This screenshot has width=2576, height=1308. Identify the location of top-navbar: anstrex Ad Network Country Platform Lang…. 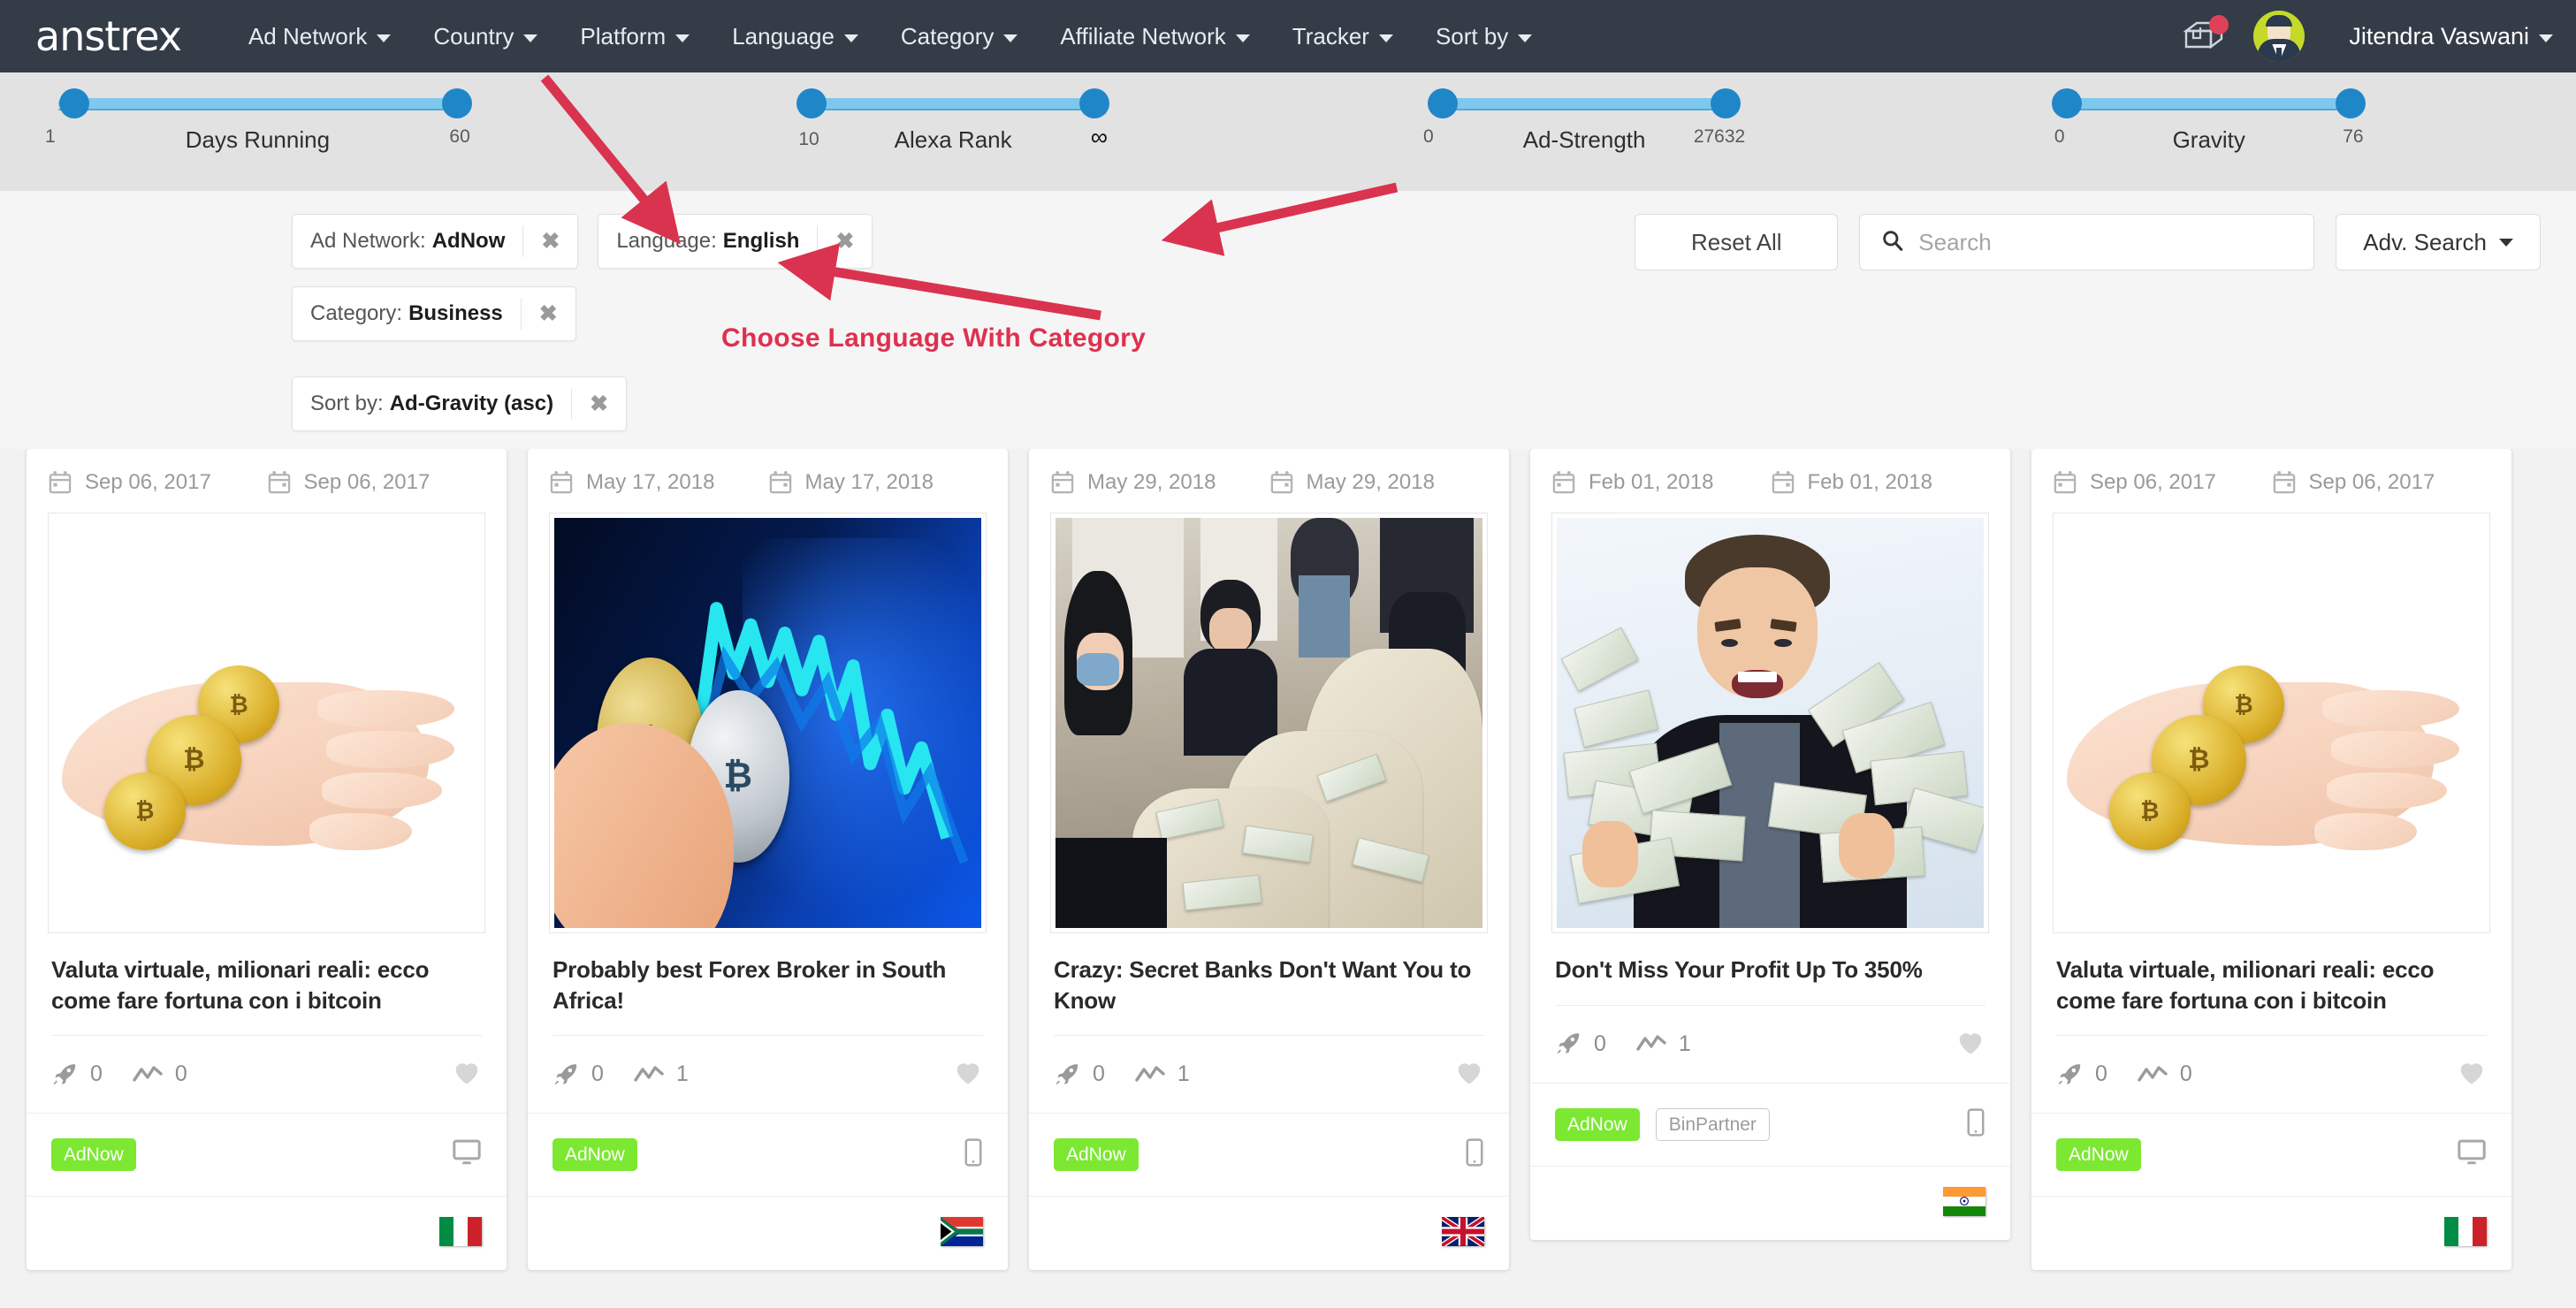
(1288, 36).